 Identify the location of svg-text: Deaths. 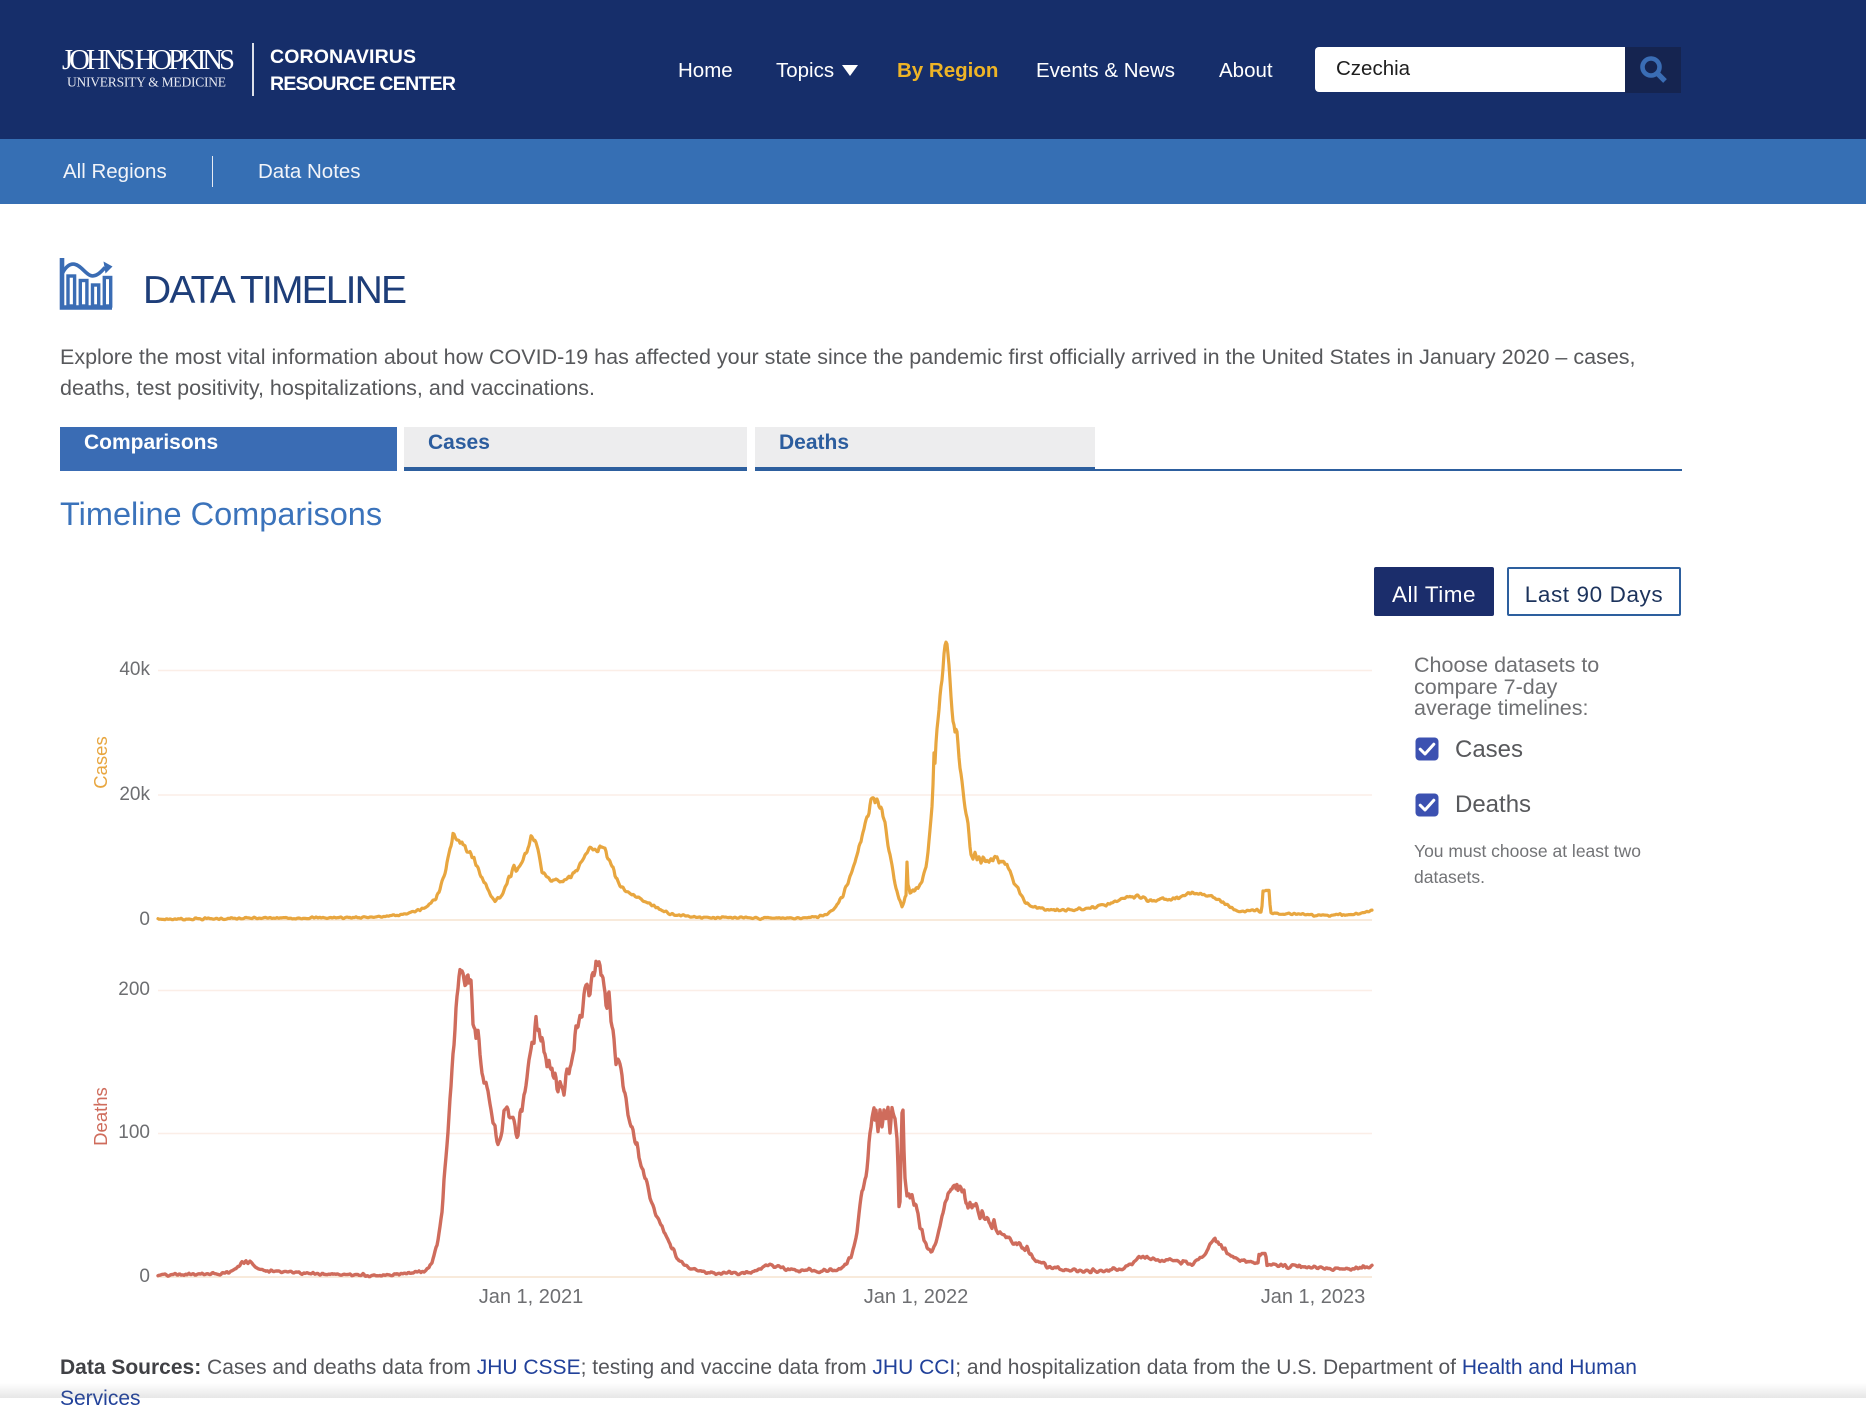
(100, 1116).